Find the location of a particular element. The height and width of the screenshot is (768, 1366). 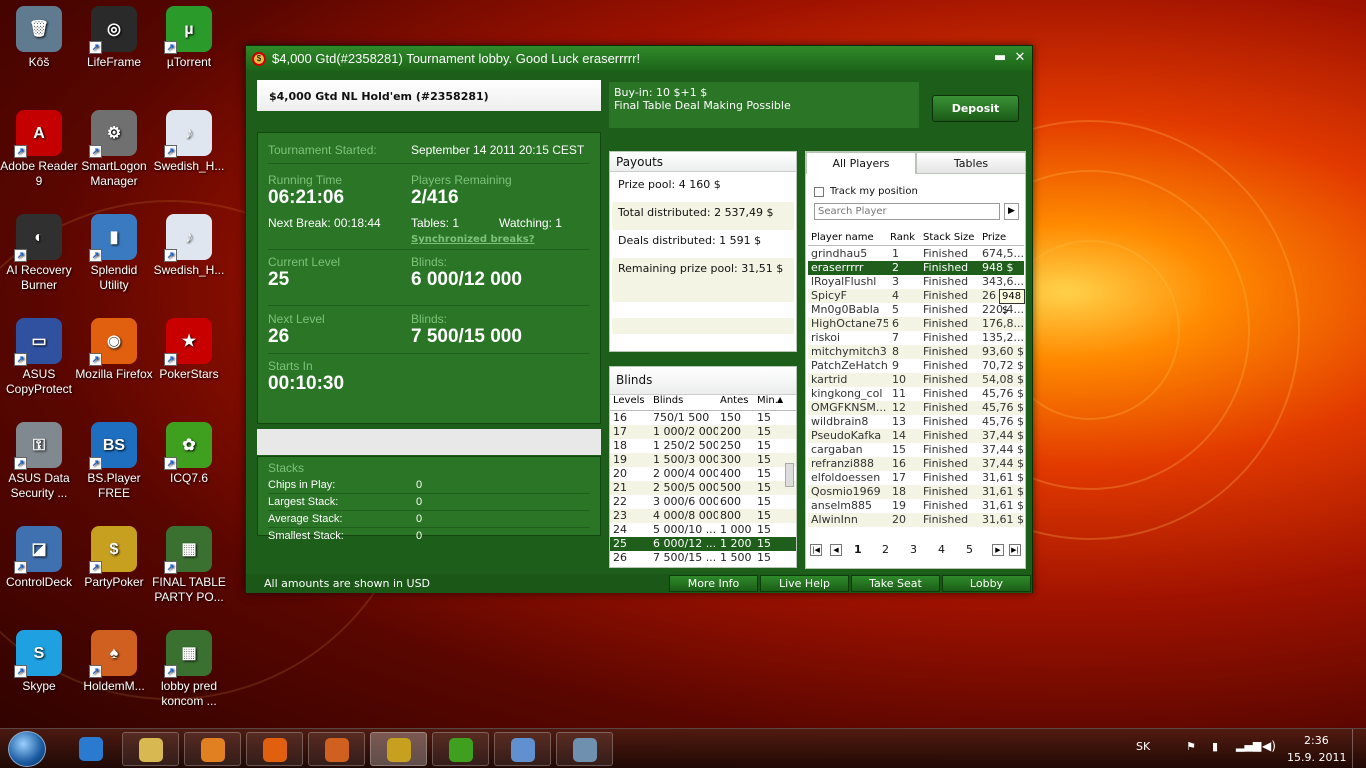

blind-level-row: 19 1 500/3 000 300 15 is located at coordinates (703, 460).